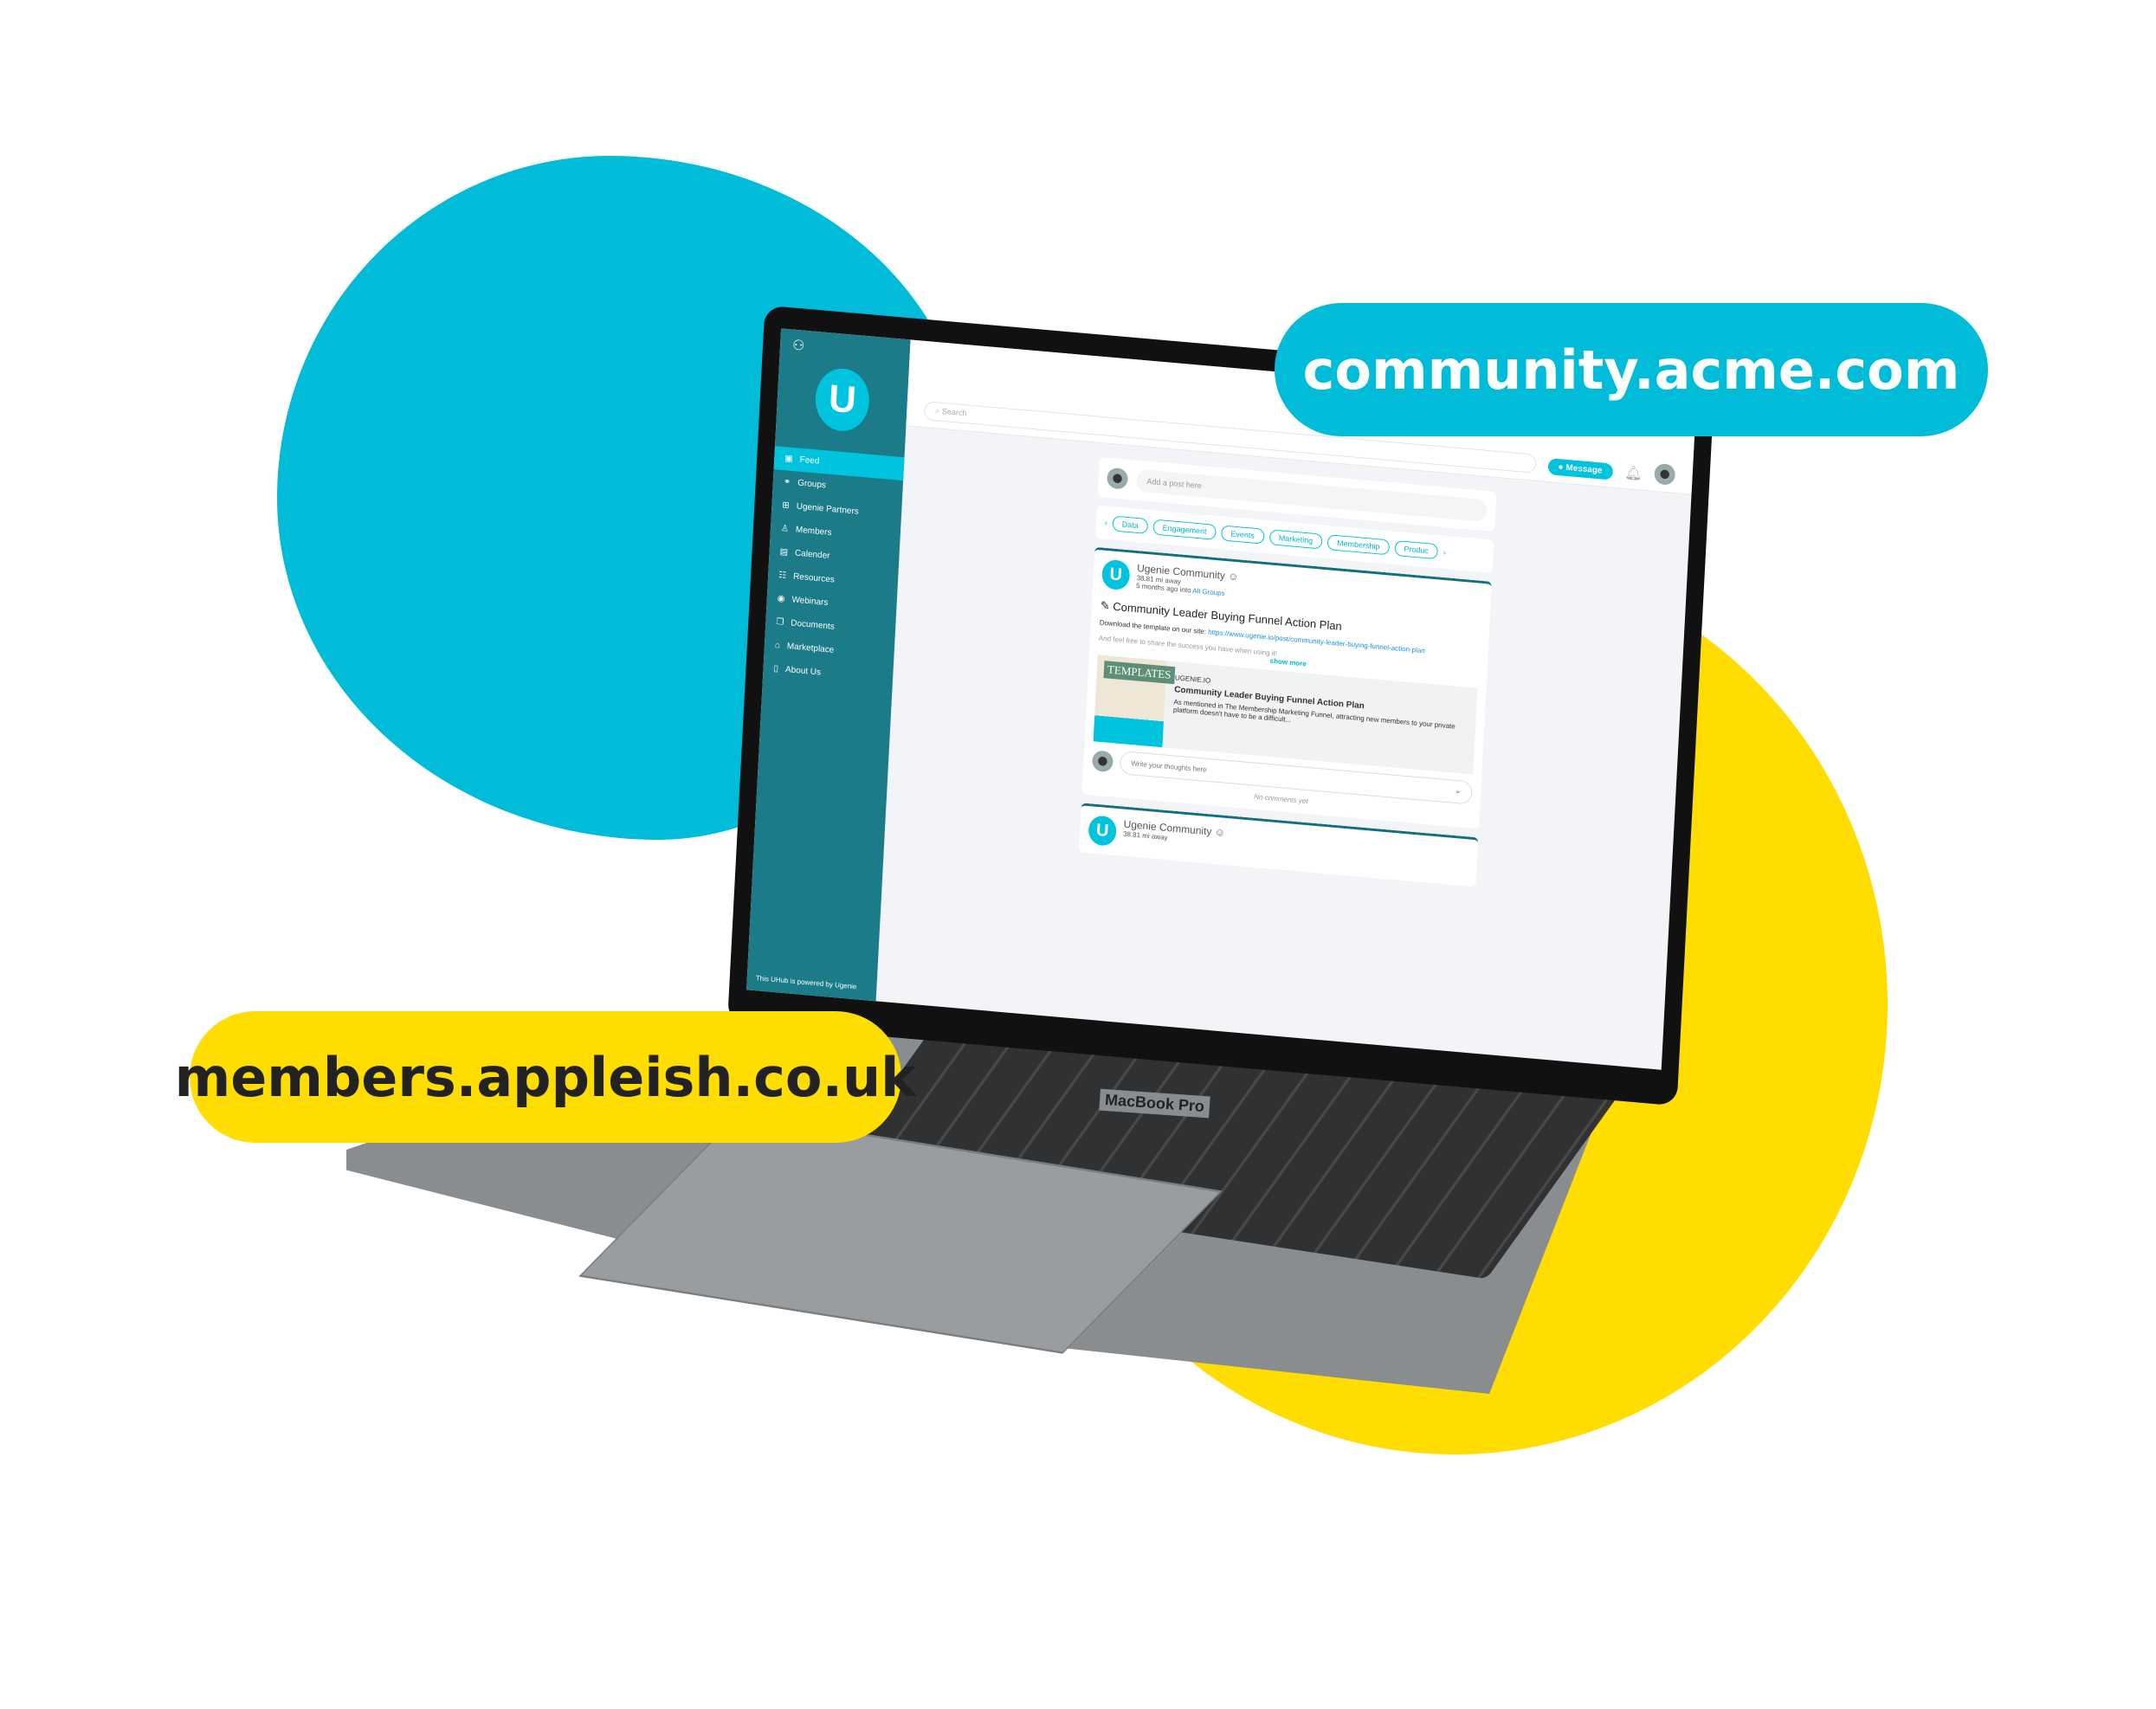  I want to click on gift-icon: ⊞, so click(786, 505).